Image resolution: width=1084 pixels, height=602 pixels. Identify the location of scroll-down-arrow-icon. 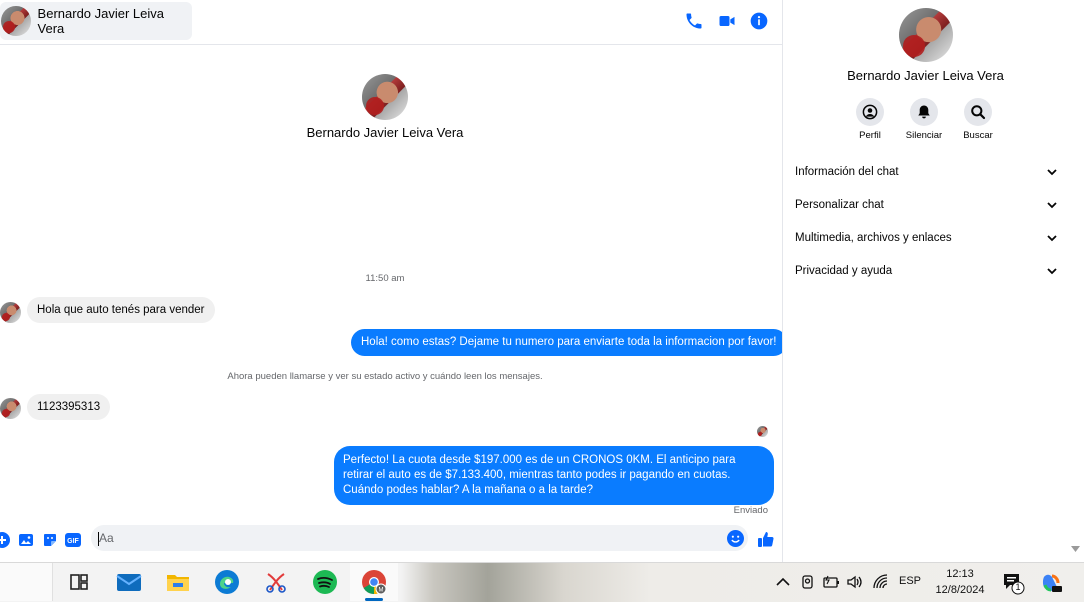
(1075, 549).